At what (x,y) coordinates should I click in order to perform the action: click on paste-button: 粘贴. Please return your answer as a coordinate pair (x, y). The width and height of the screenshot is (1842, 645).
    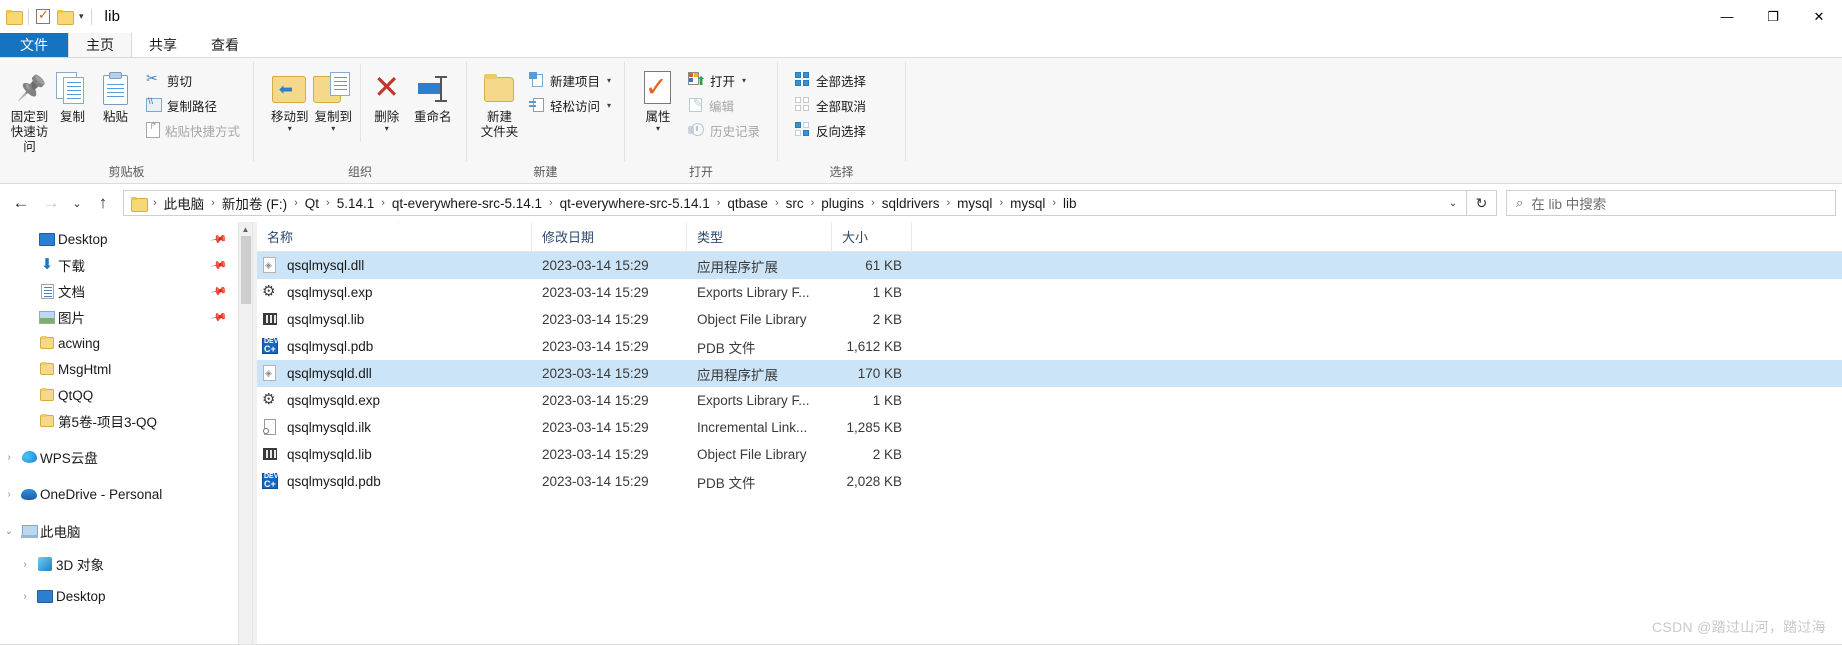
    Looking at the image, I should click on (115, 94).